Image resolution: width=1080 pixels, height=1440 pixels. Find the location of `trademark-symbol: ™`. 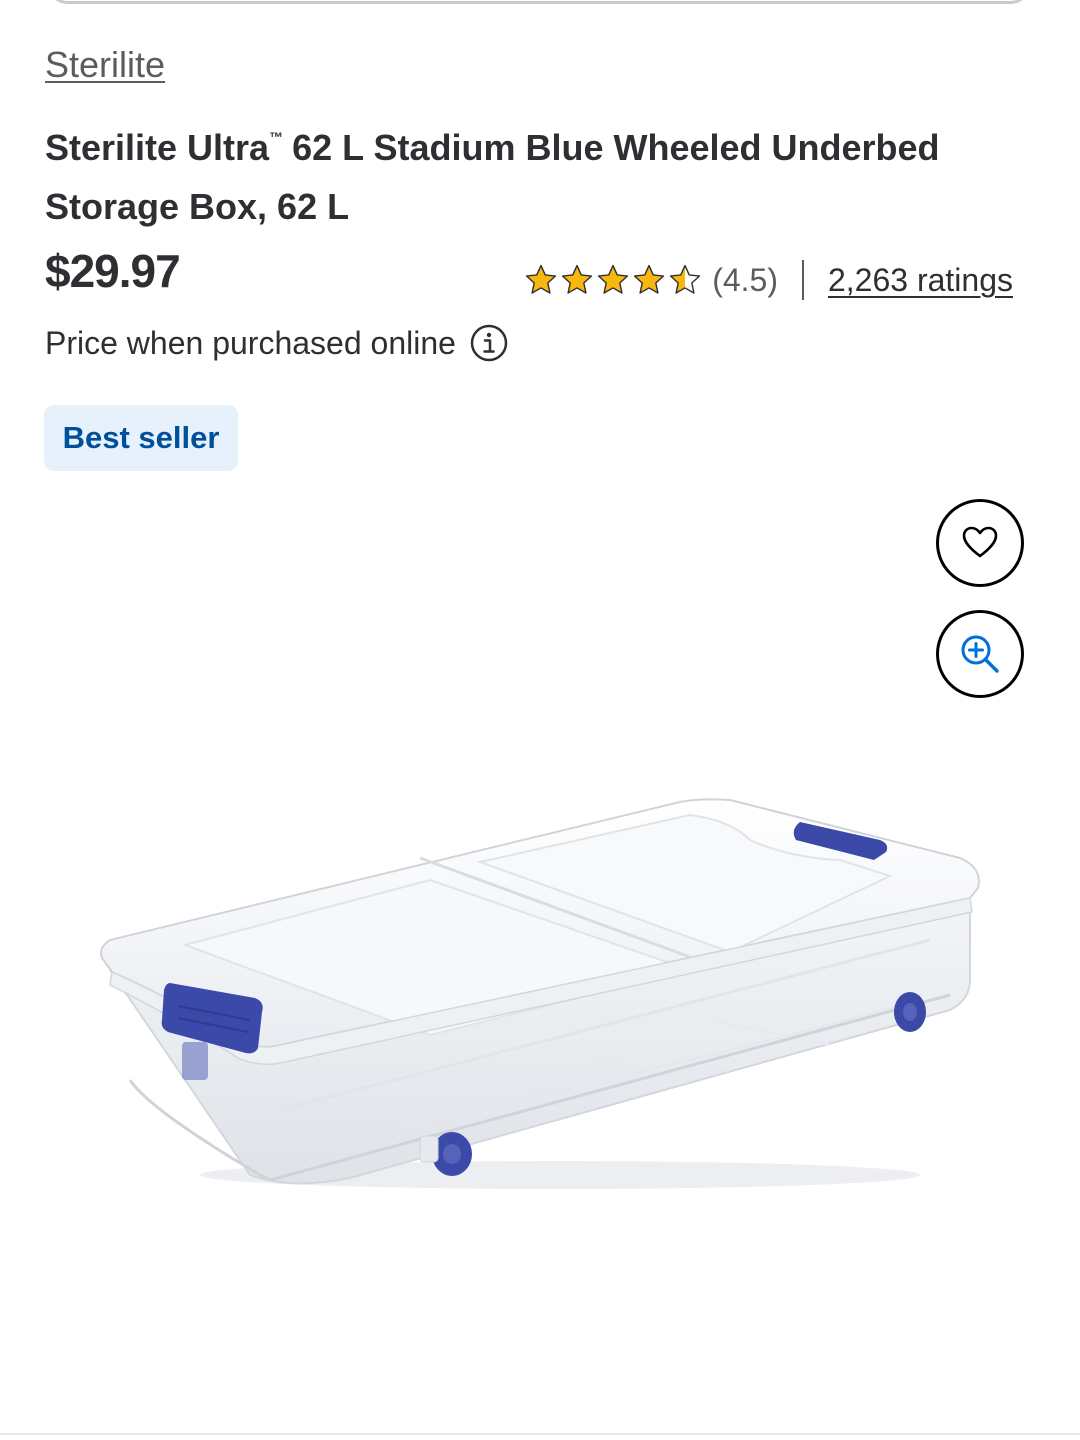

trademark-symbol: ™ is located at coordinates (276, 137).